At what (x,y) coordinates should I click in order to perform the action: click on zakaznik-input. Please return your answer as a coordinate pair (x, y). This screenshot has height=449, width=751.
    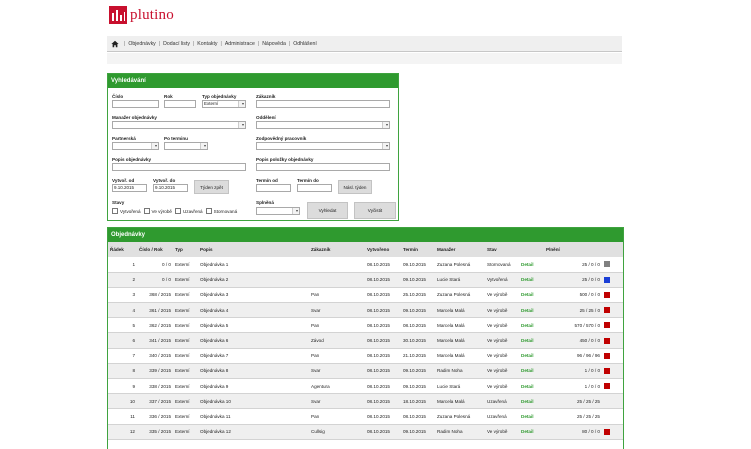
    Looking at the image, I should click on (323, 104).